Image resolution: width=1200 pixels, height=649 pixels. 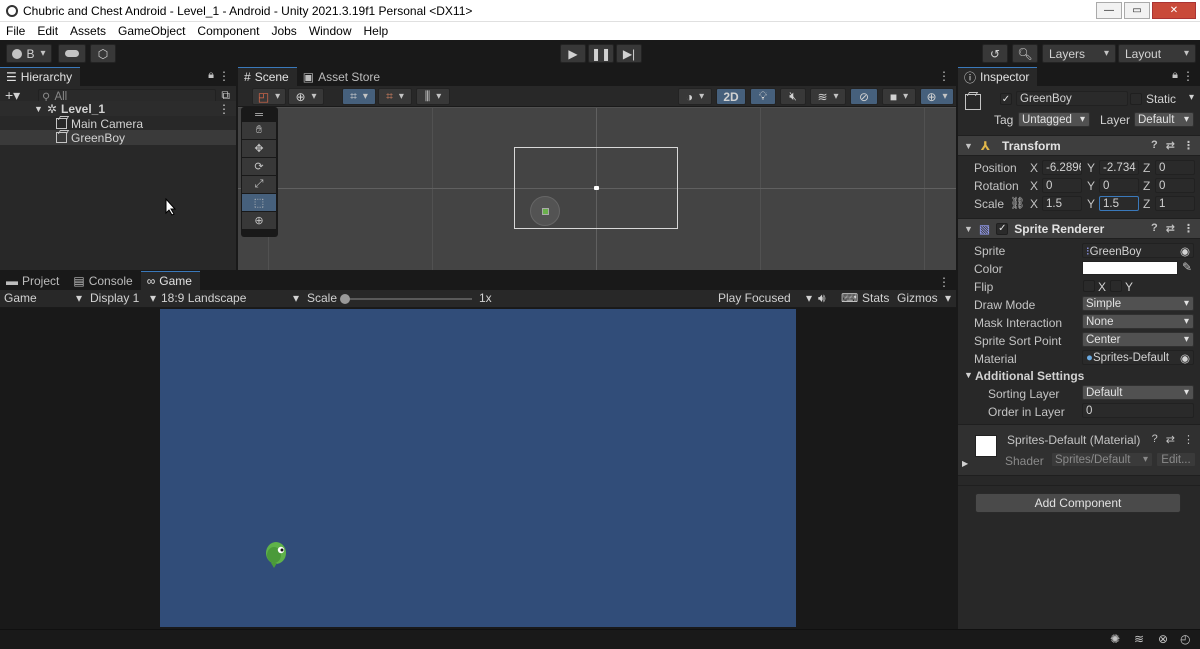 What do you see at coordinates (1139, 639) in the screenshot?
I see `progress-layers-icon: ≋` at bounding box center [1139, 639].